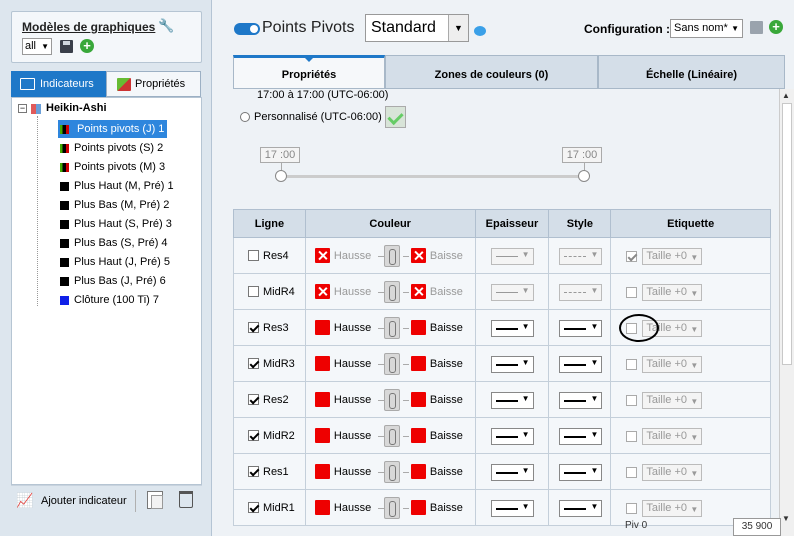 The image size is (794, 536). Describe the element at coordinates (756, 27) in the screenshot. I see `save-config-icon` at that location.